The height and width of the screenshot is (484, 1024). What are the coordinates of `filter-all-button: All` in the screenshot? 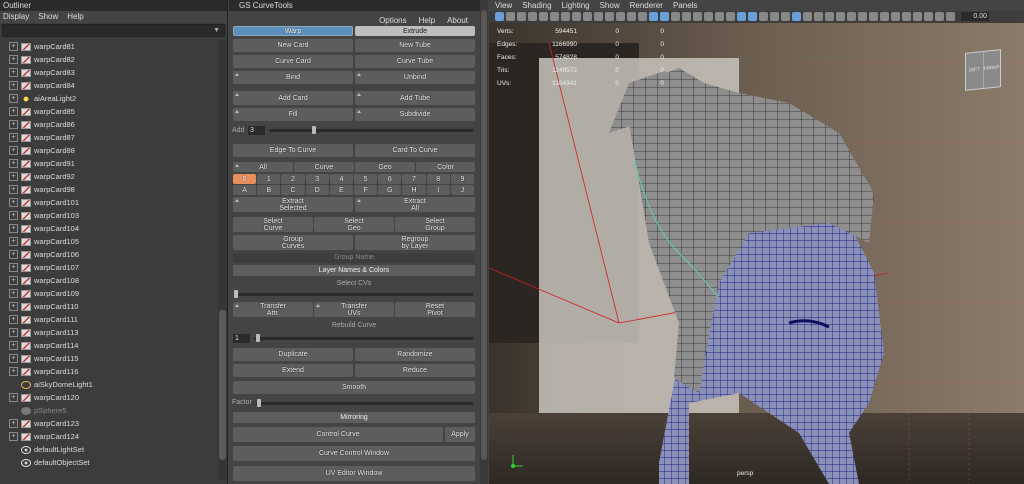 It's located at (263, 167).